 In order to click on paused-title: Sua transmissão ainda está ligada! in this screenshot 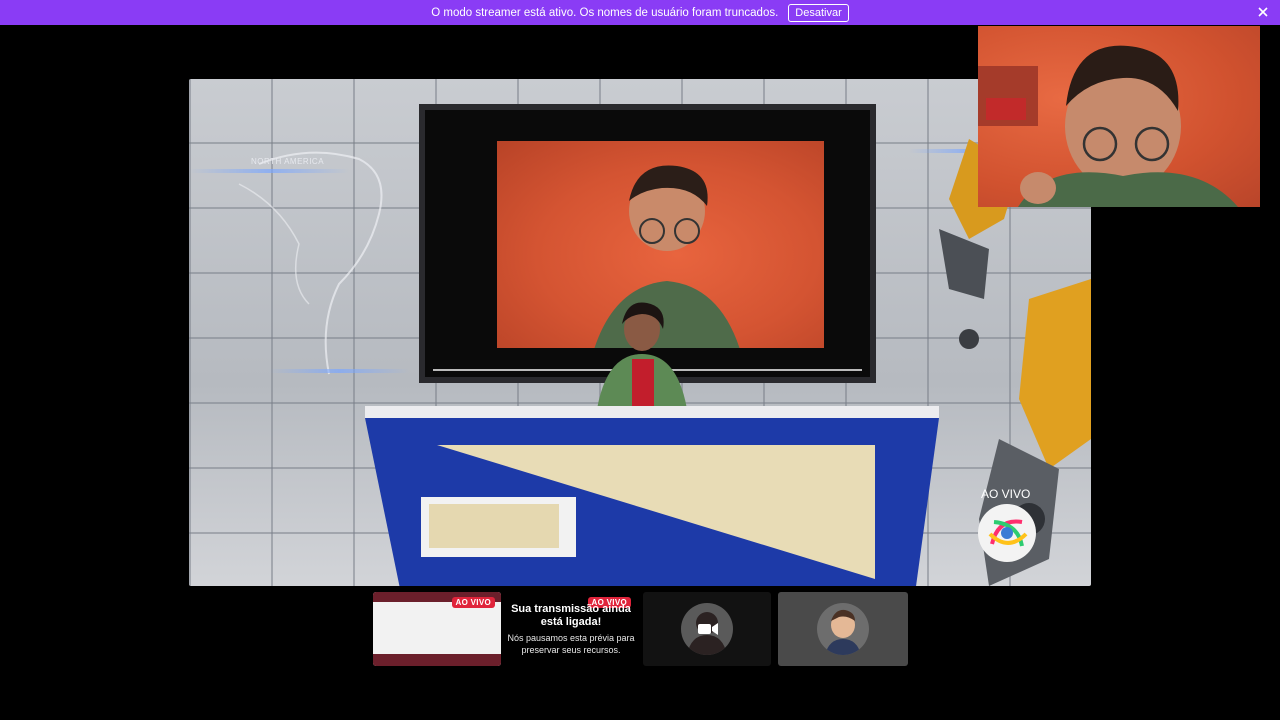, I will do `click(571, 615)`.